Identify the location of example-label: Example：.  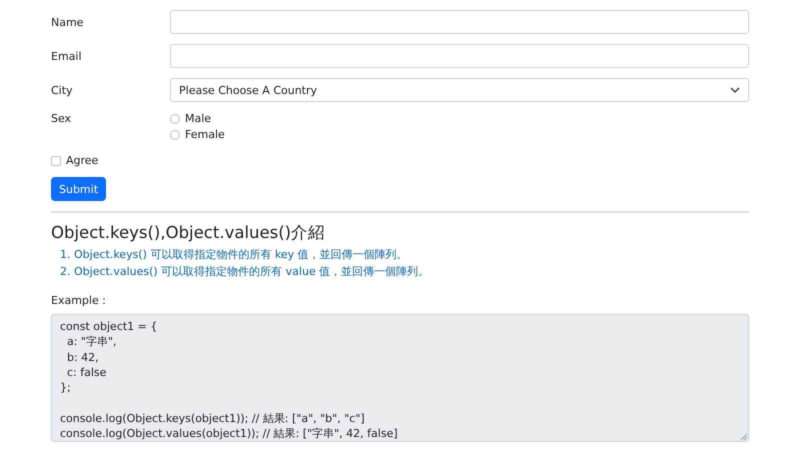
(81, 300).